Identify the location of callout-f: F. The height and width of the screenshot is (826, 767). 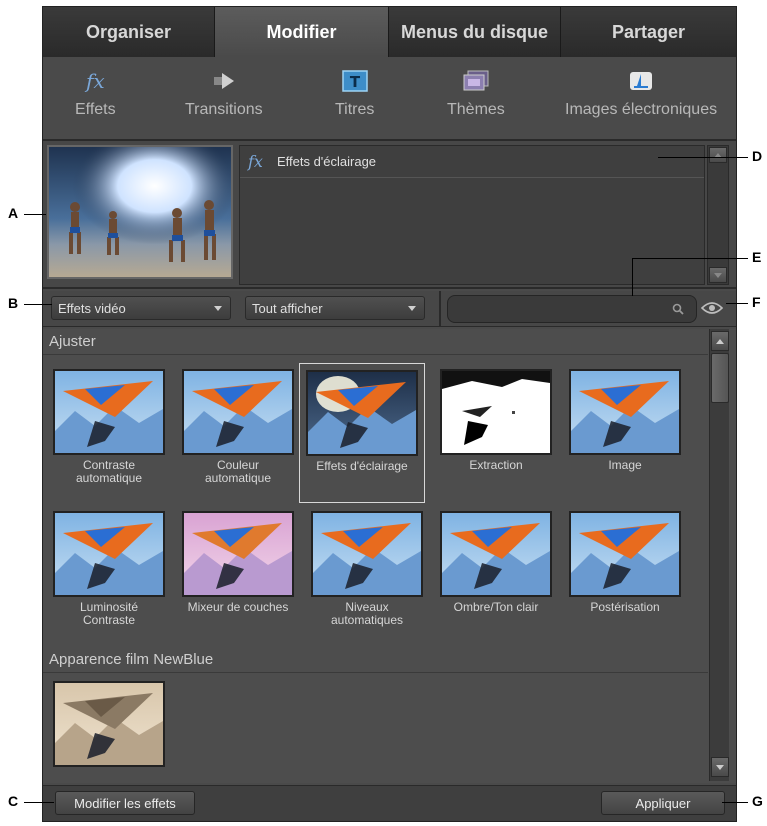
(756, 302).